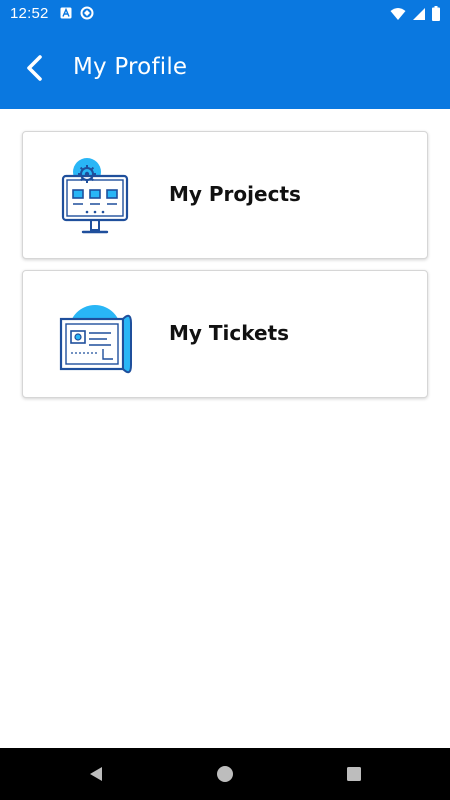  Describe the element at coordinates (29, 13) in the screenshot. I see `status-time: 12:52` at that location.